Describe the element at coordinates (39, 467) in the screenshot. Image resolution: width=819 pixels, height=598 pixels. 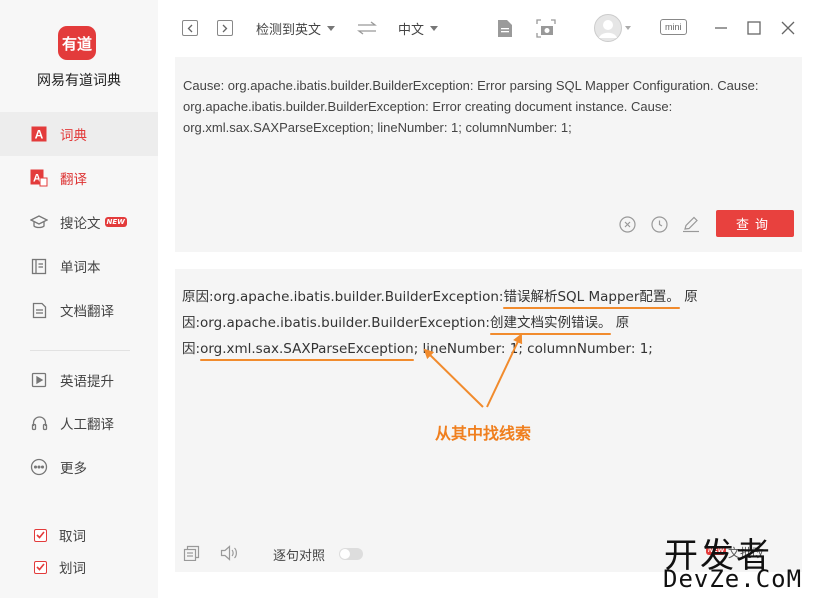
I see `more-icon` at that location.